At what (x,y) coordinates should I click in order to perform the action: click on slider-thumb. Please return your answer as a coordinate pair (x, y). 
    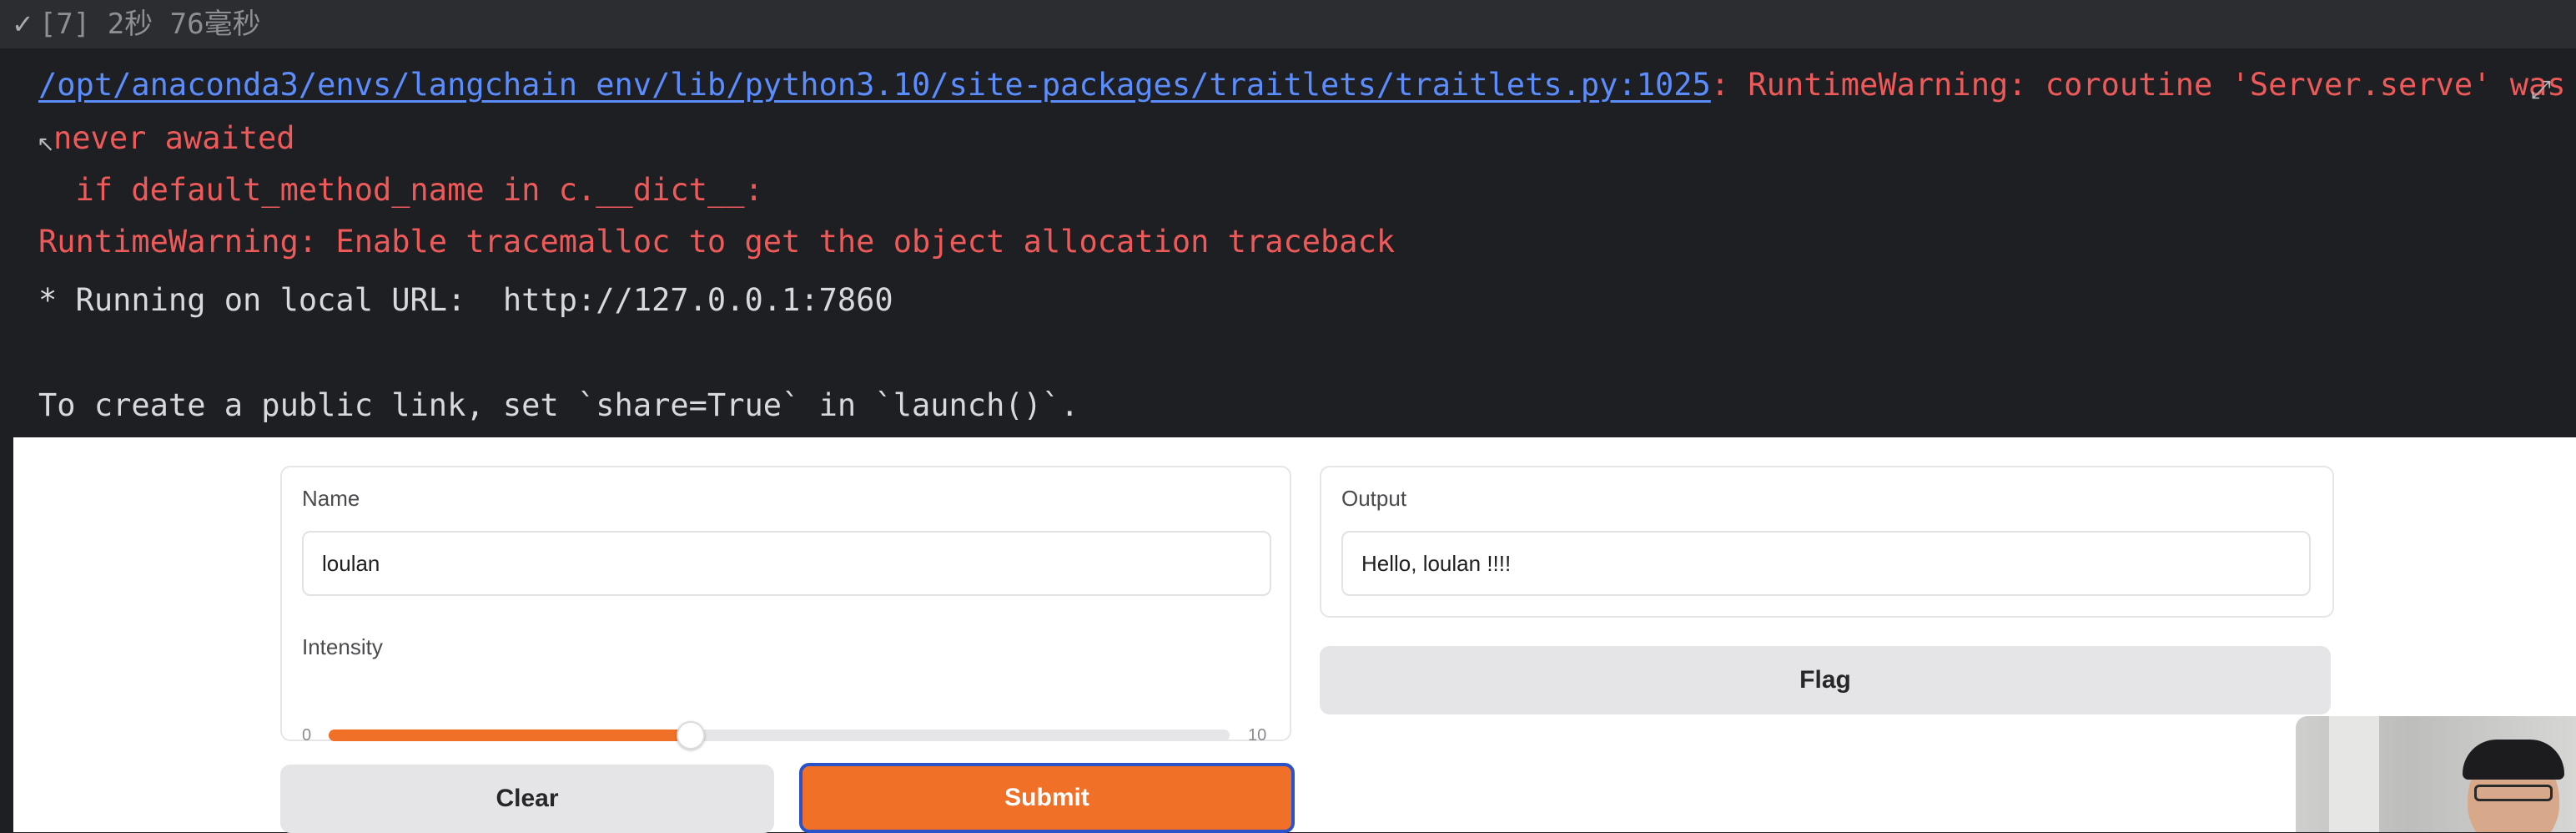
    Looking at the image, I should click on (691, 735).